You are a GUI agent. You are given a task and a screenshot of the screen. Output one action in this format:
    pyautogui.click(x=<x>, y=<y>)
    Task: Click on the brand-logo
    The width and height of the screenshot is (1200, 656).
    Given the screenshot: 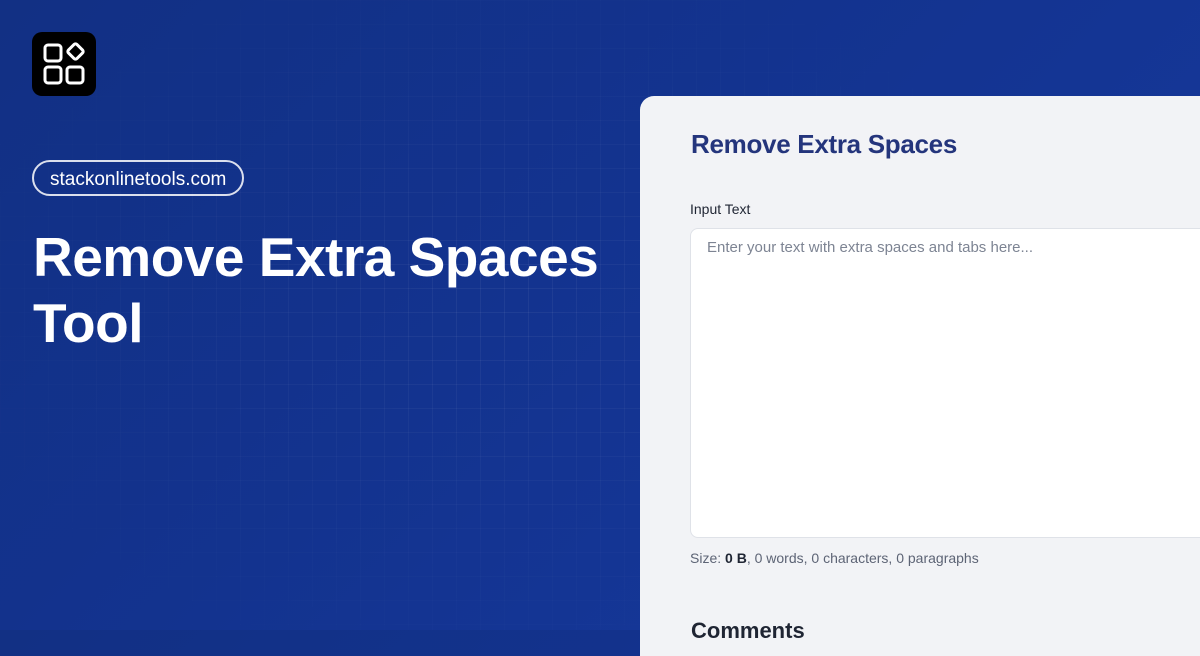 What is the action you would take?
    pyautogui.click(x=64, y=64)
    